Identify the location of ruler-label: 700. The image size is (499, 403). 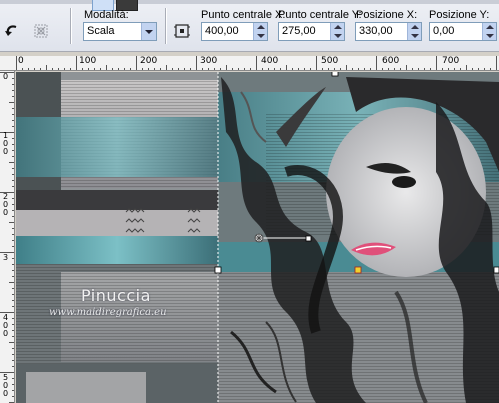
(451, 61).